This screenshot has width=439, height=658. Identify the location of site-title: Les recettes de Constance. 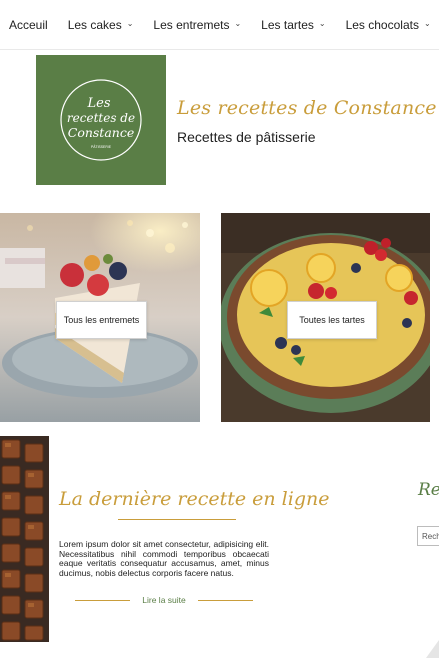
(307, 108).